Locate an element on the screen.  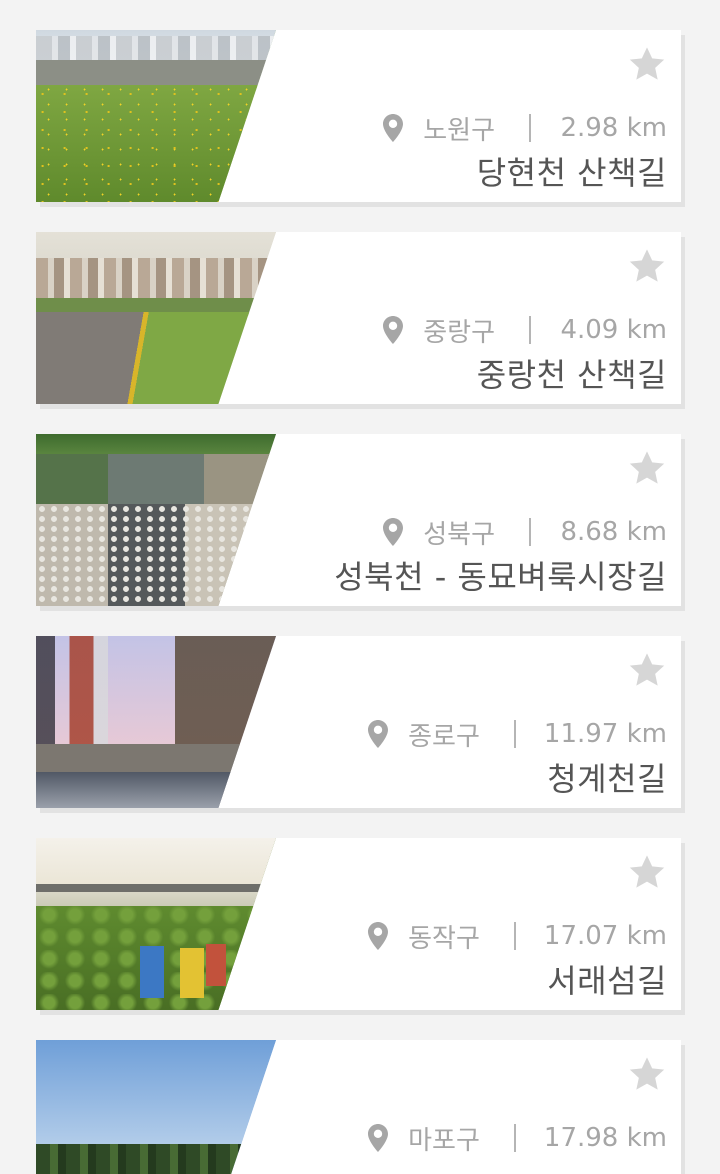
trail-meta: 마포구 17.98 km is located at coordinates (516, 1138).